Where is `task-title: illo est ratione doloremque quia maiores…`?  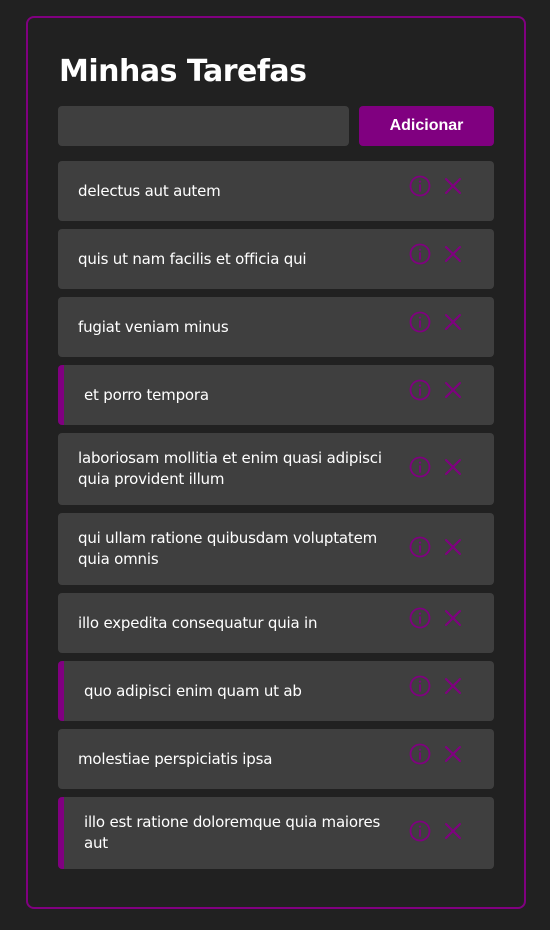
task-title: illo est ratione doloremque quia maiores… is located at coordinates (232, 832).